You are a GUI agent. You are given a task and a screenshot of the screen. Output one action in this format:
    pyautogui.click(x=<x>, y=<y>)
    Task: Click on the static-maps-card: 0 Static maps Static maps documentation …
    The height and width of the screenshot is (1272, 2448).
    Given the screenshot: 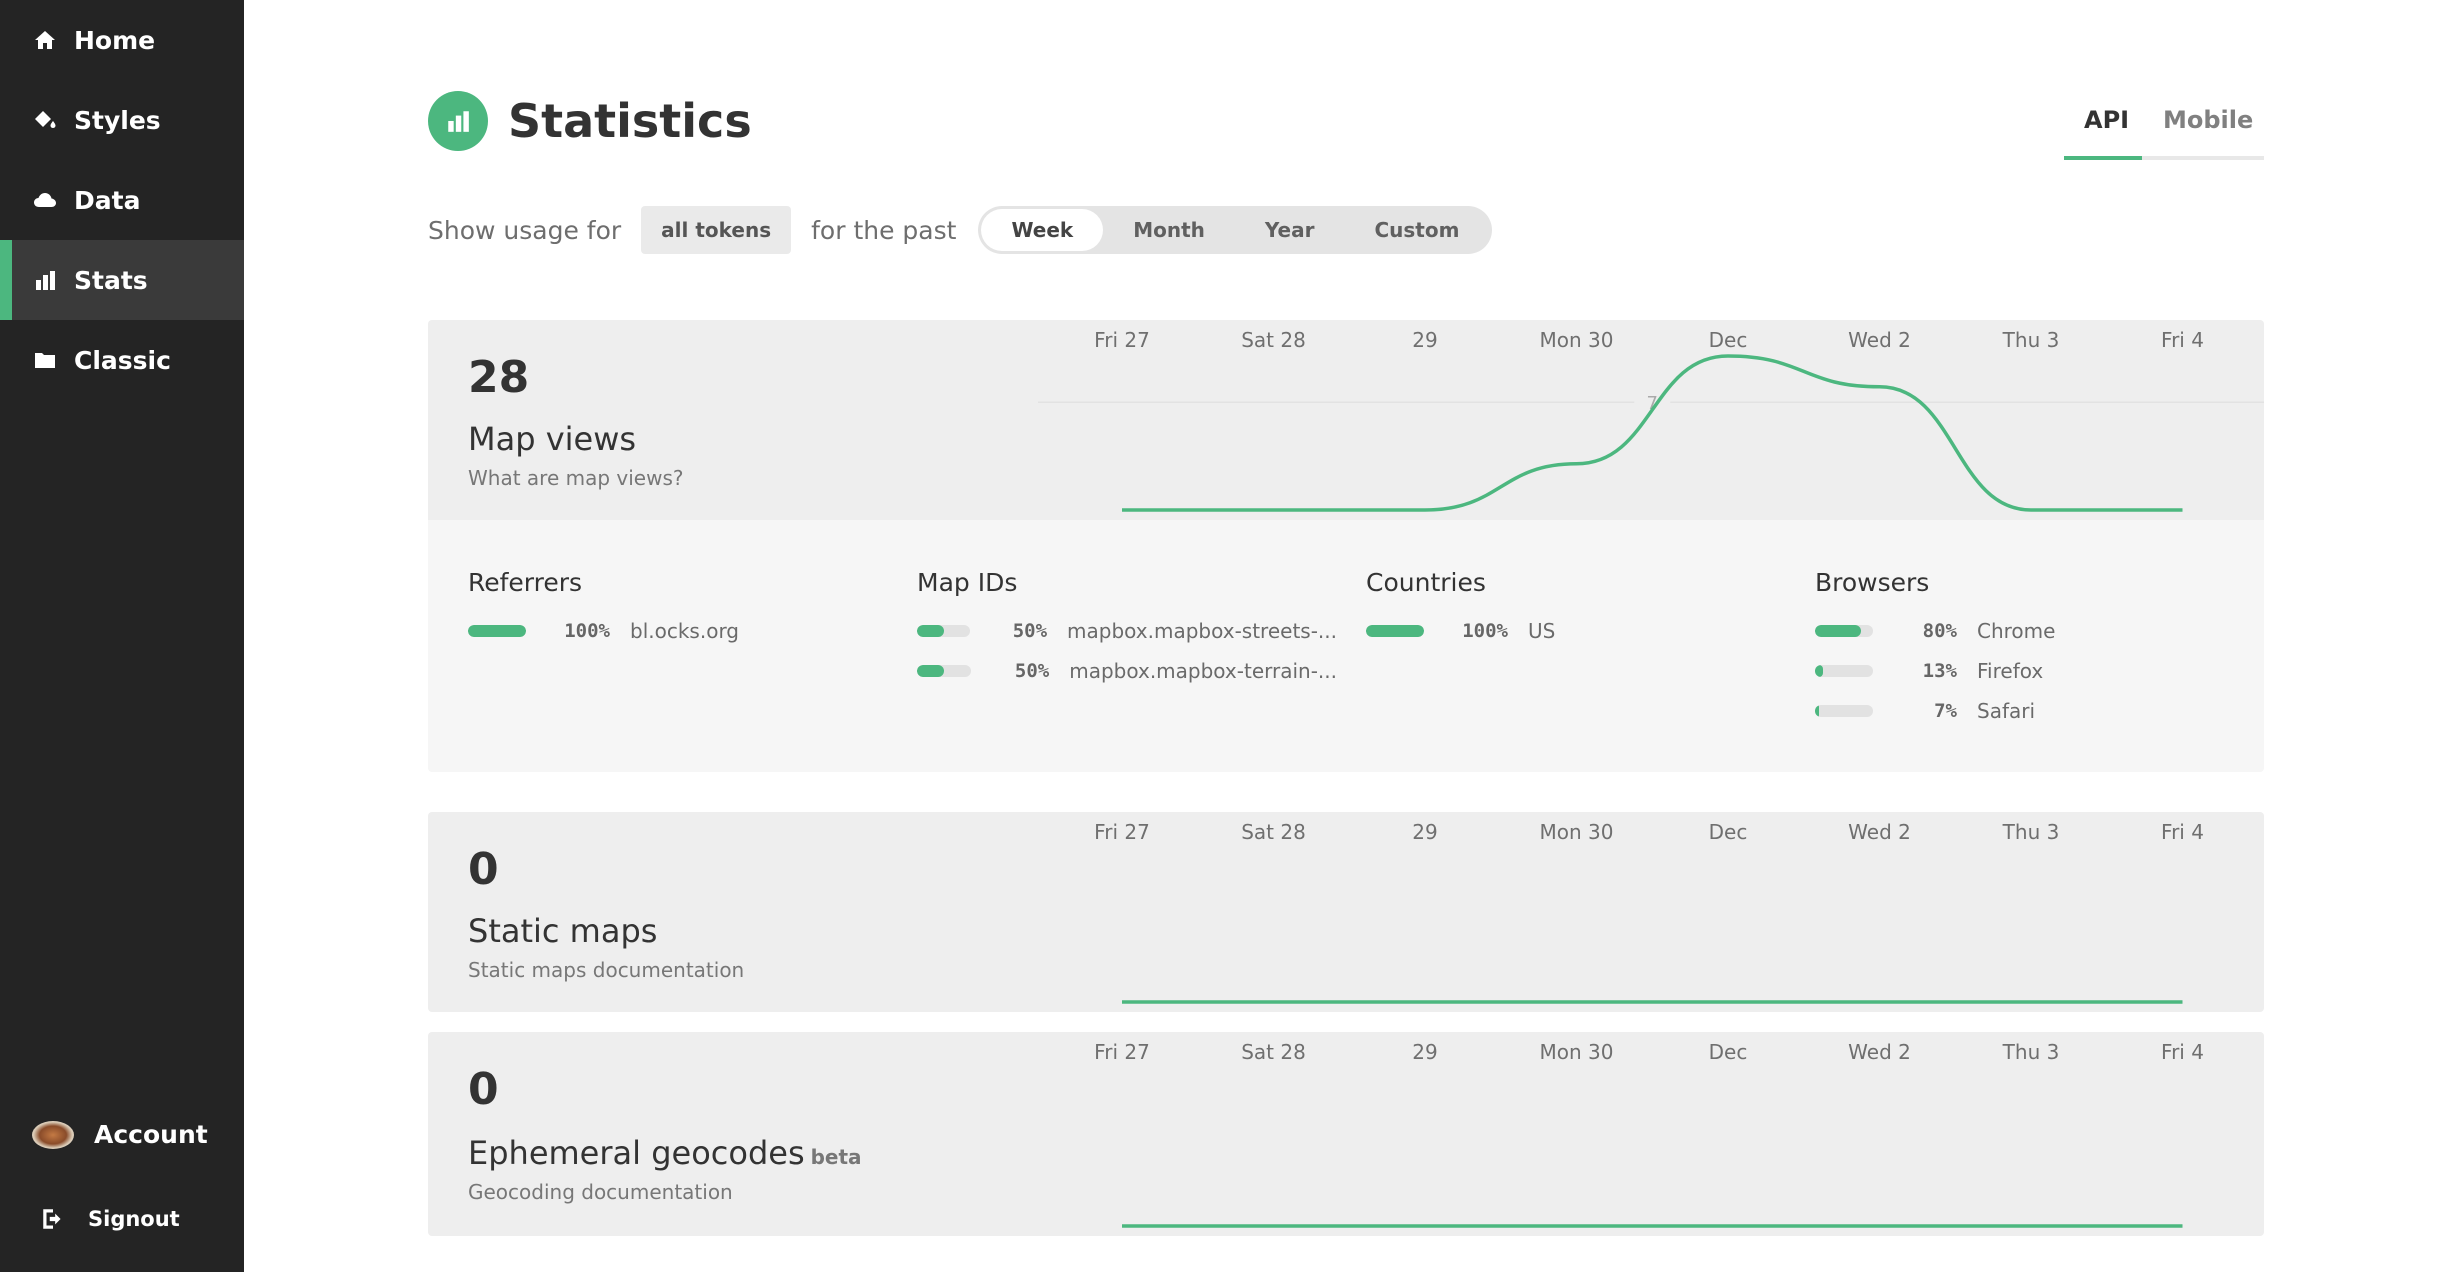 What is the action you would take?
    pyautogui.click(x=1346, y=912)
    